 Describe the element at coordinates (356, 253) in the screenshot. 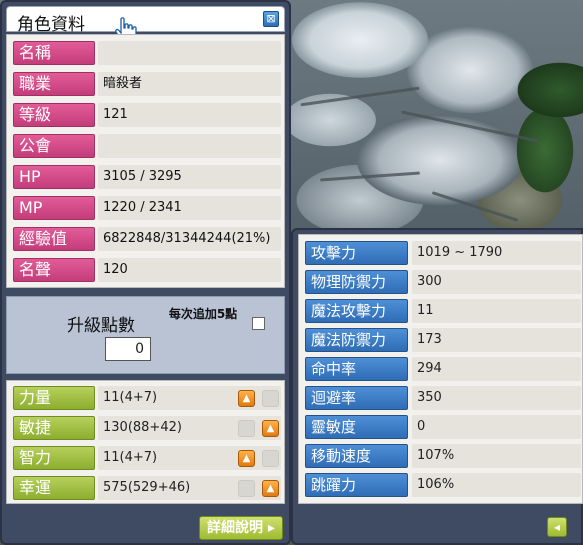

I see `detail-label: 攻擊力` at that location.